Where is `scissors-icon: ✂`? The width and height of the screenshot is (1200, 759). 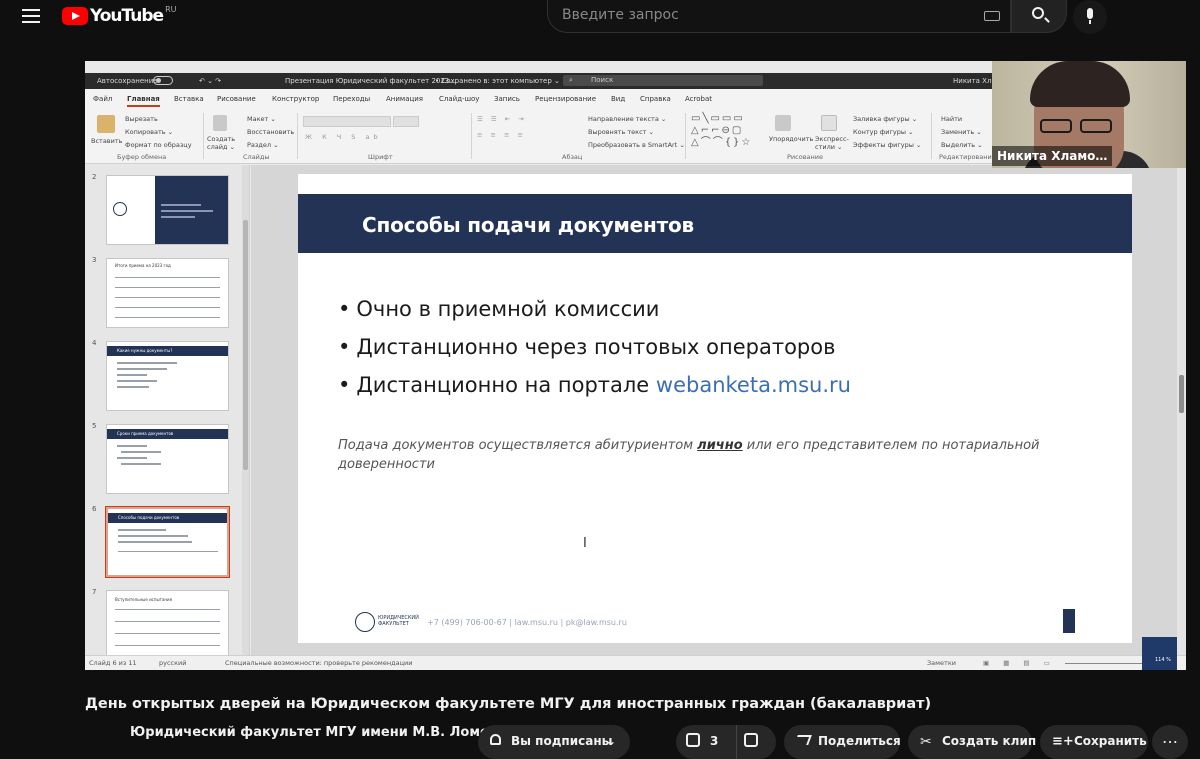
scissors-icon: ✂ is located at coordinates (926, 742).